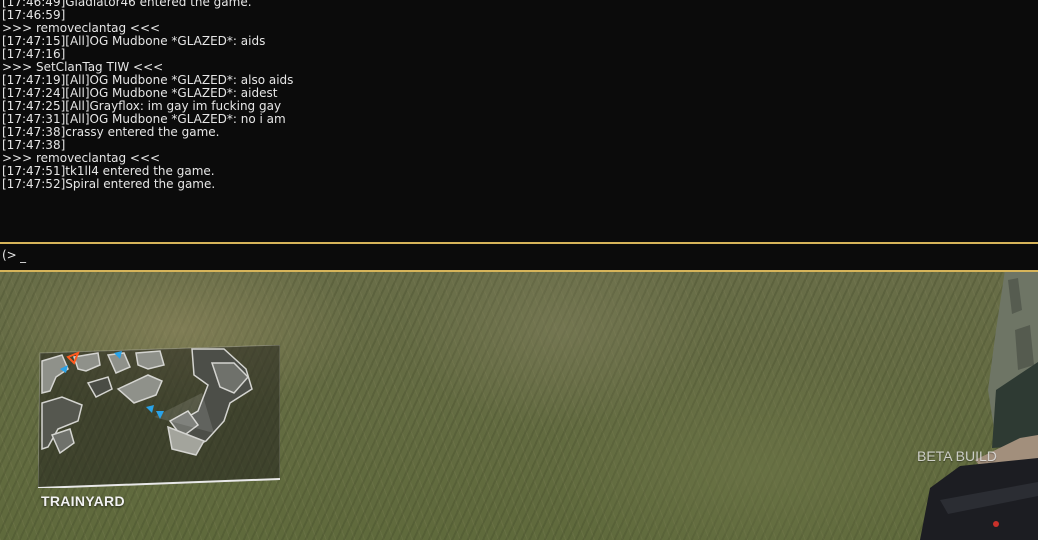 The image size is (1038, 540). I want to click on player-weapon-arm, so click(979, 405).